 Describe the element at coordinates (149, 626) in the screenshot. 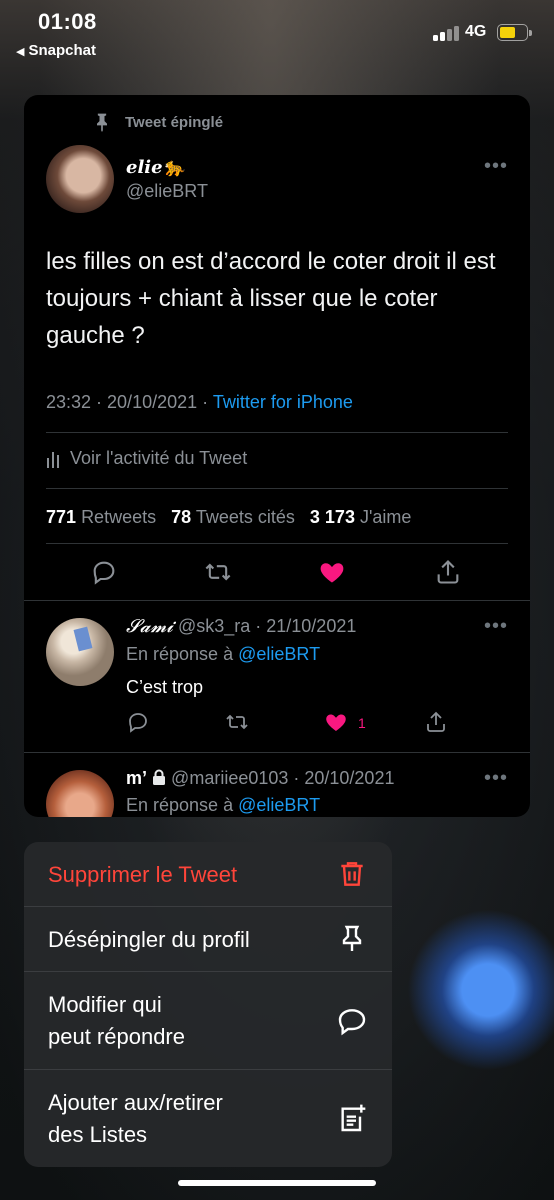

I see `reply-author-name: 𝓢𝓪𝓶𝓲` at that location.